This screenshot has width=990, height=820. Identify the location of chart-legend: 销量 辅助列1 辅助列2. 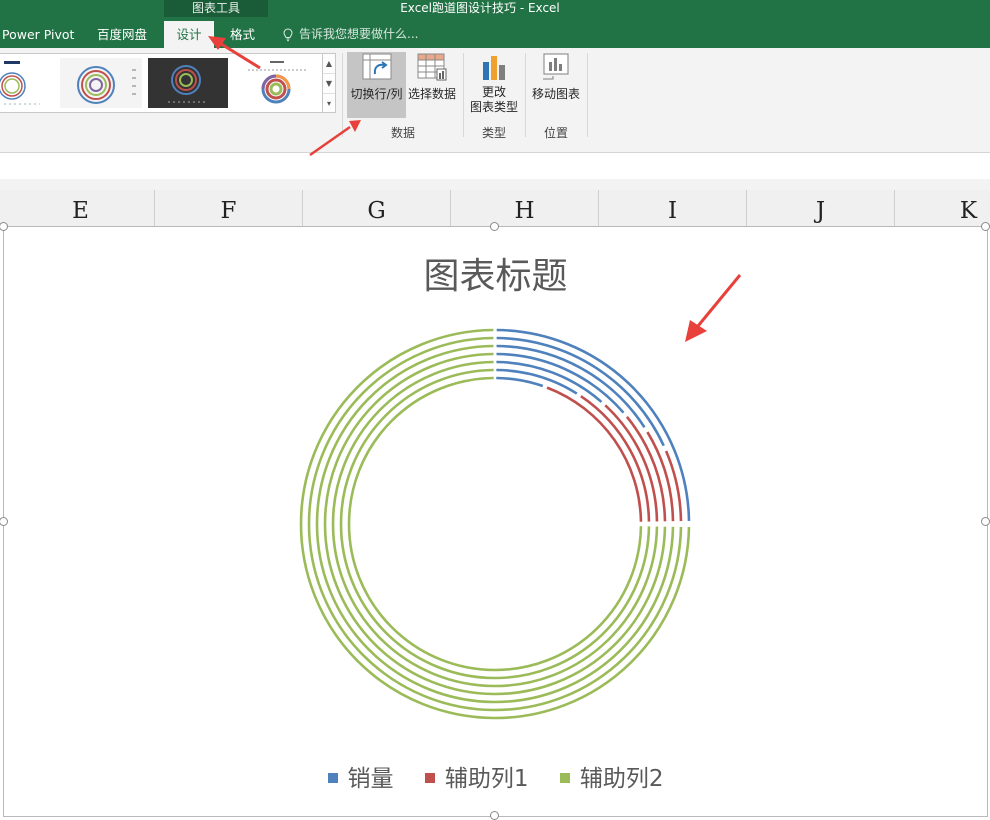
(495, 776).